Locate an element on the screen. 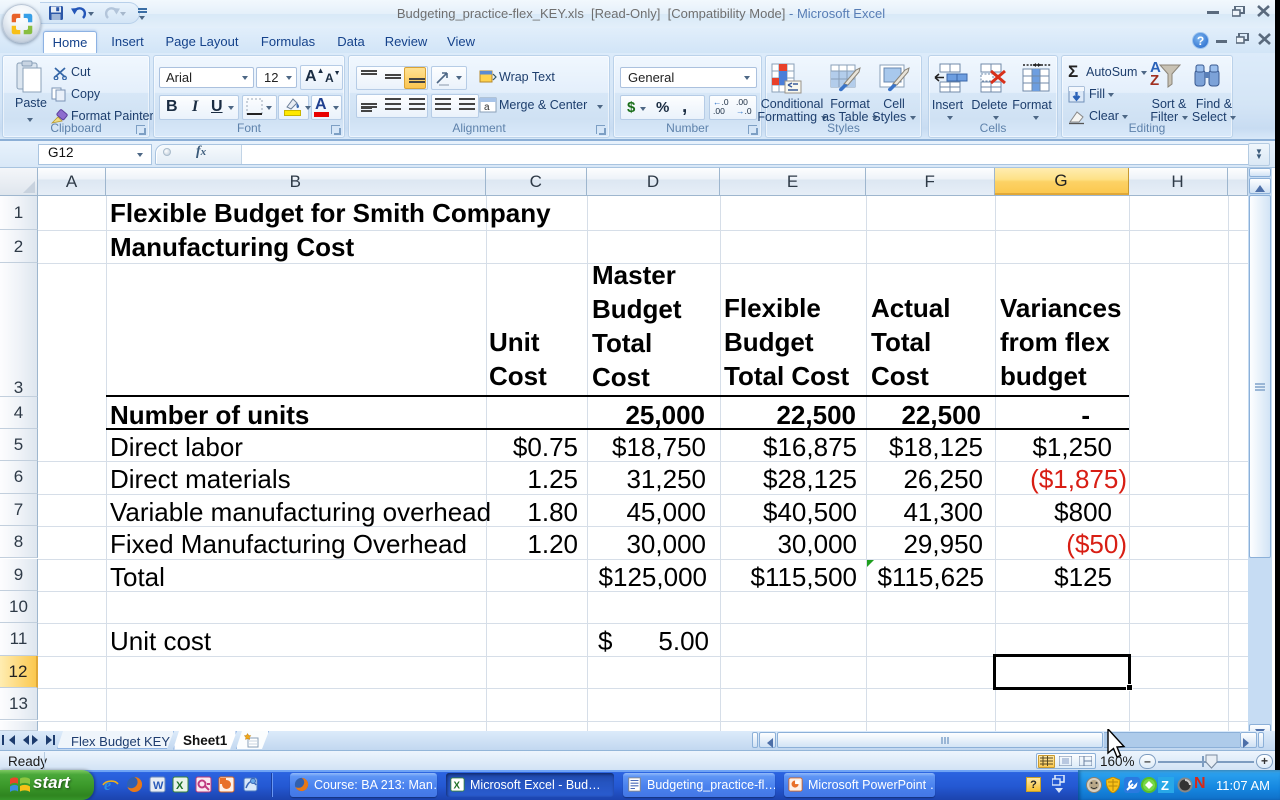 This screenshot has height=800, width=1280. svg-text: e is located at coordinates (107, 785).